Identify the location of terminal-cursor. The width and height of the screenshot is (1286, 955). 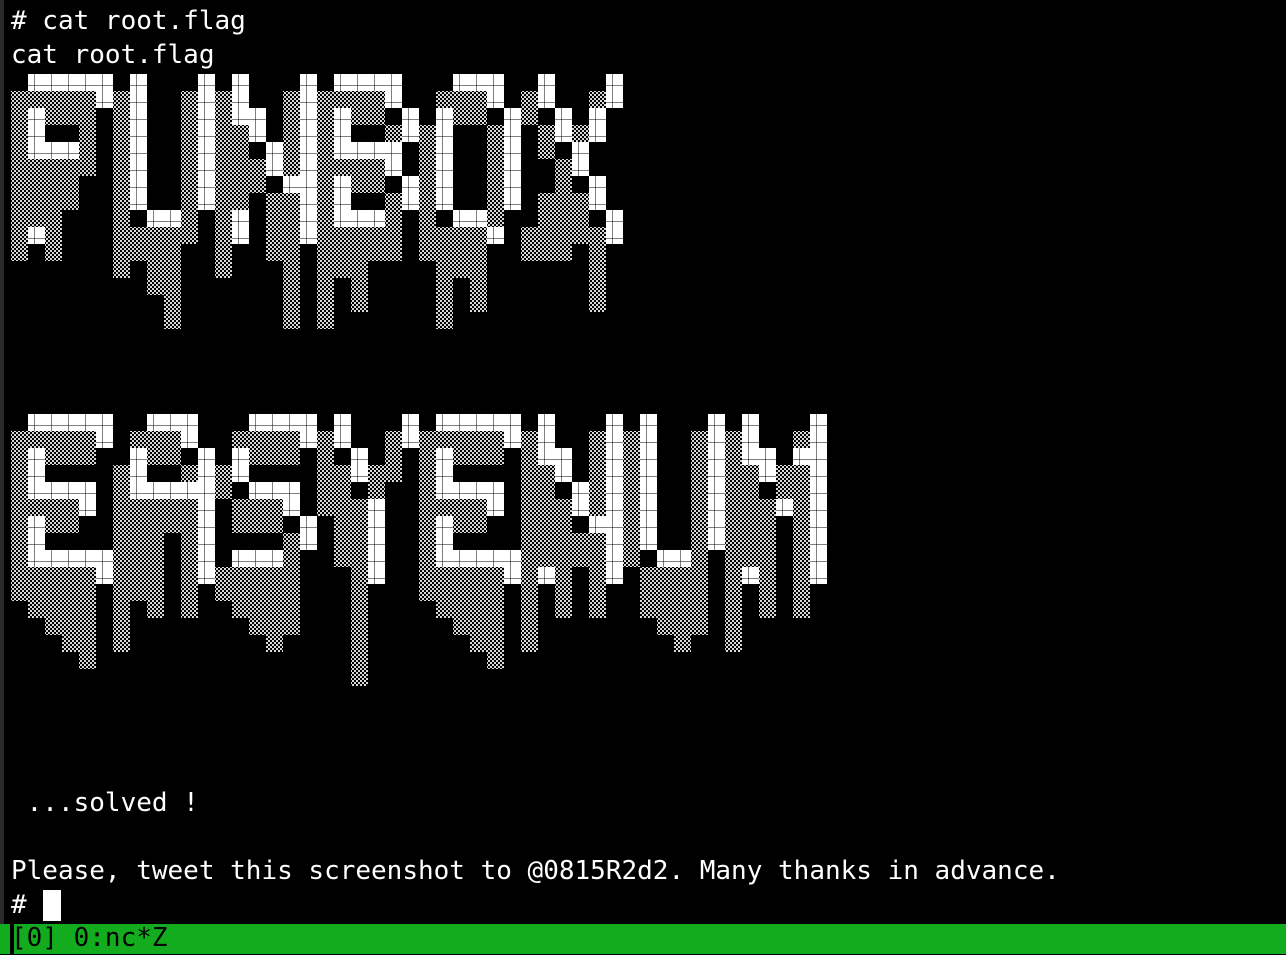
(52, 905).